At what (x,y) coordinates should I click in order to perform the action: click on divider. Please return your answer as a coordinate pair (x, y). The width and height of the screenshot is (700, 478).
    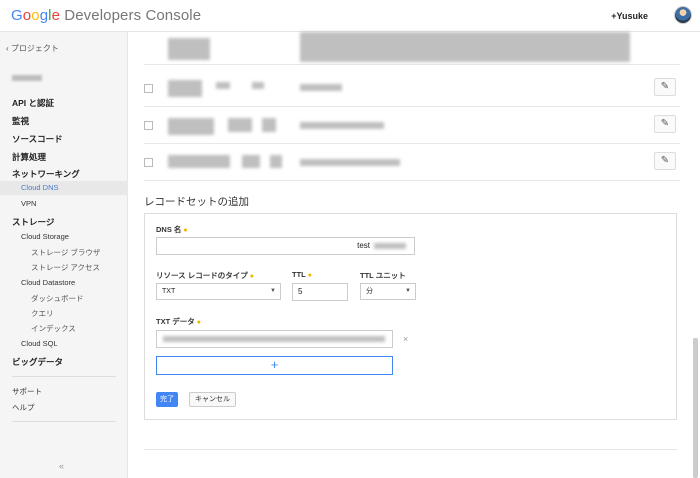
    Looking at the image, I should click on (410, 449).